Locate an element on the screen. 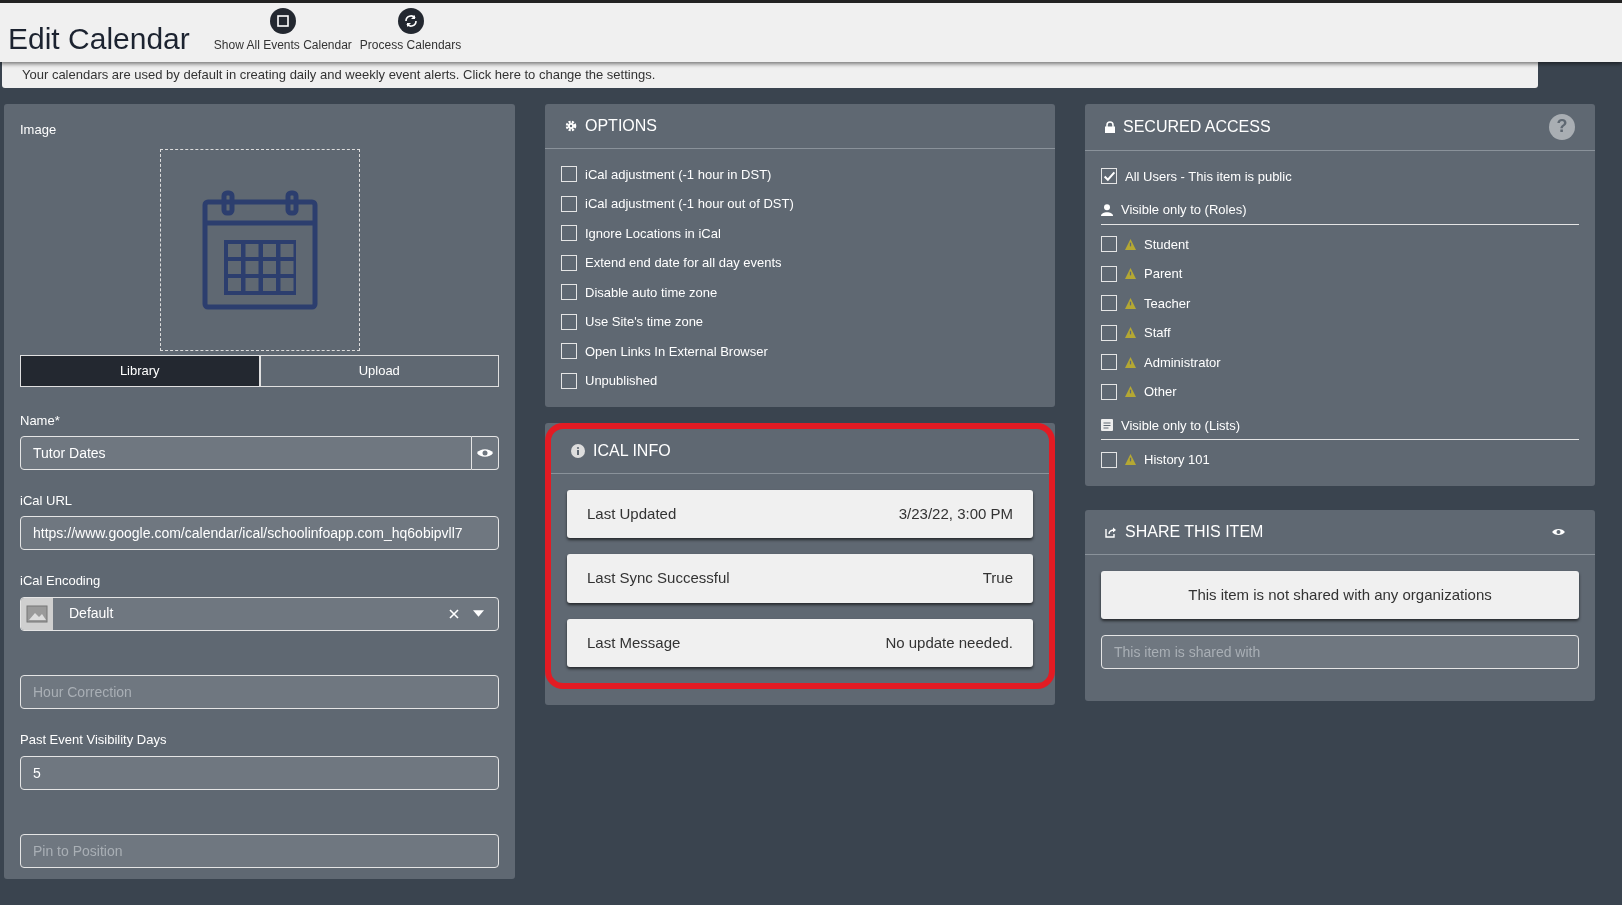 This screenshot has height=905, width=1622. group-heading: Visible only to (Roles) is located at coordinates (1184, 210).